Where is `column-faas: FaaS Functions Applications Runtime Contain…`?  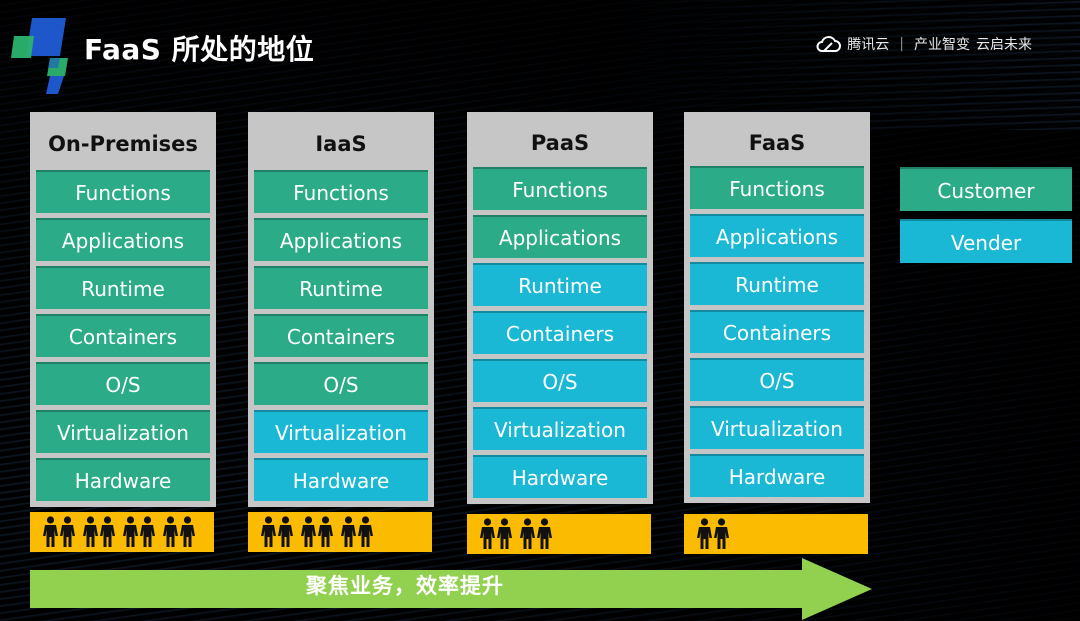 column-faas: FaaS Functions Applications Runtime Contain… is located at coordinates (777, 307).